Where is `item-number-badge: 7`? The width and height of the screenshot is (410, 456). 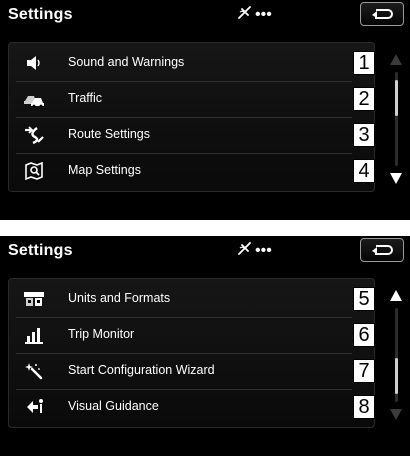
item-number-badge: 7 is located at coordinates (364, 371).